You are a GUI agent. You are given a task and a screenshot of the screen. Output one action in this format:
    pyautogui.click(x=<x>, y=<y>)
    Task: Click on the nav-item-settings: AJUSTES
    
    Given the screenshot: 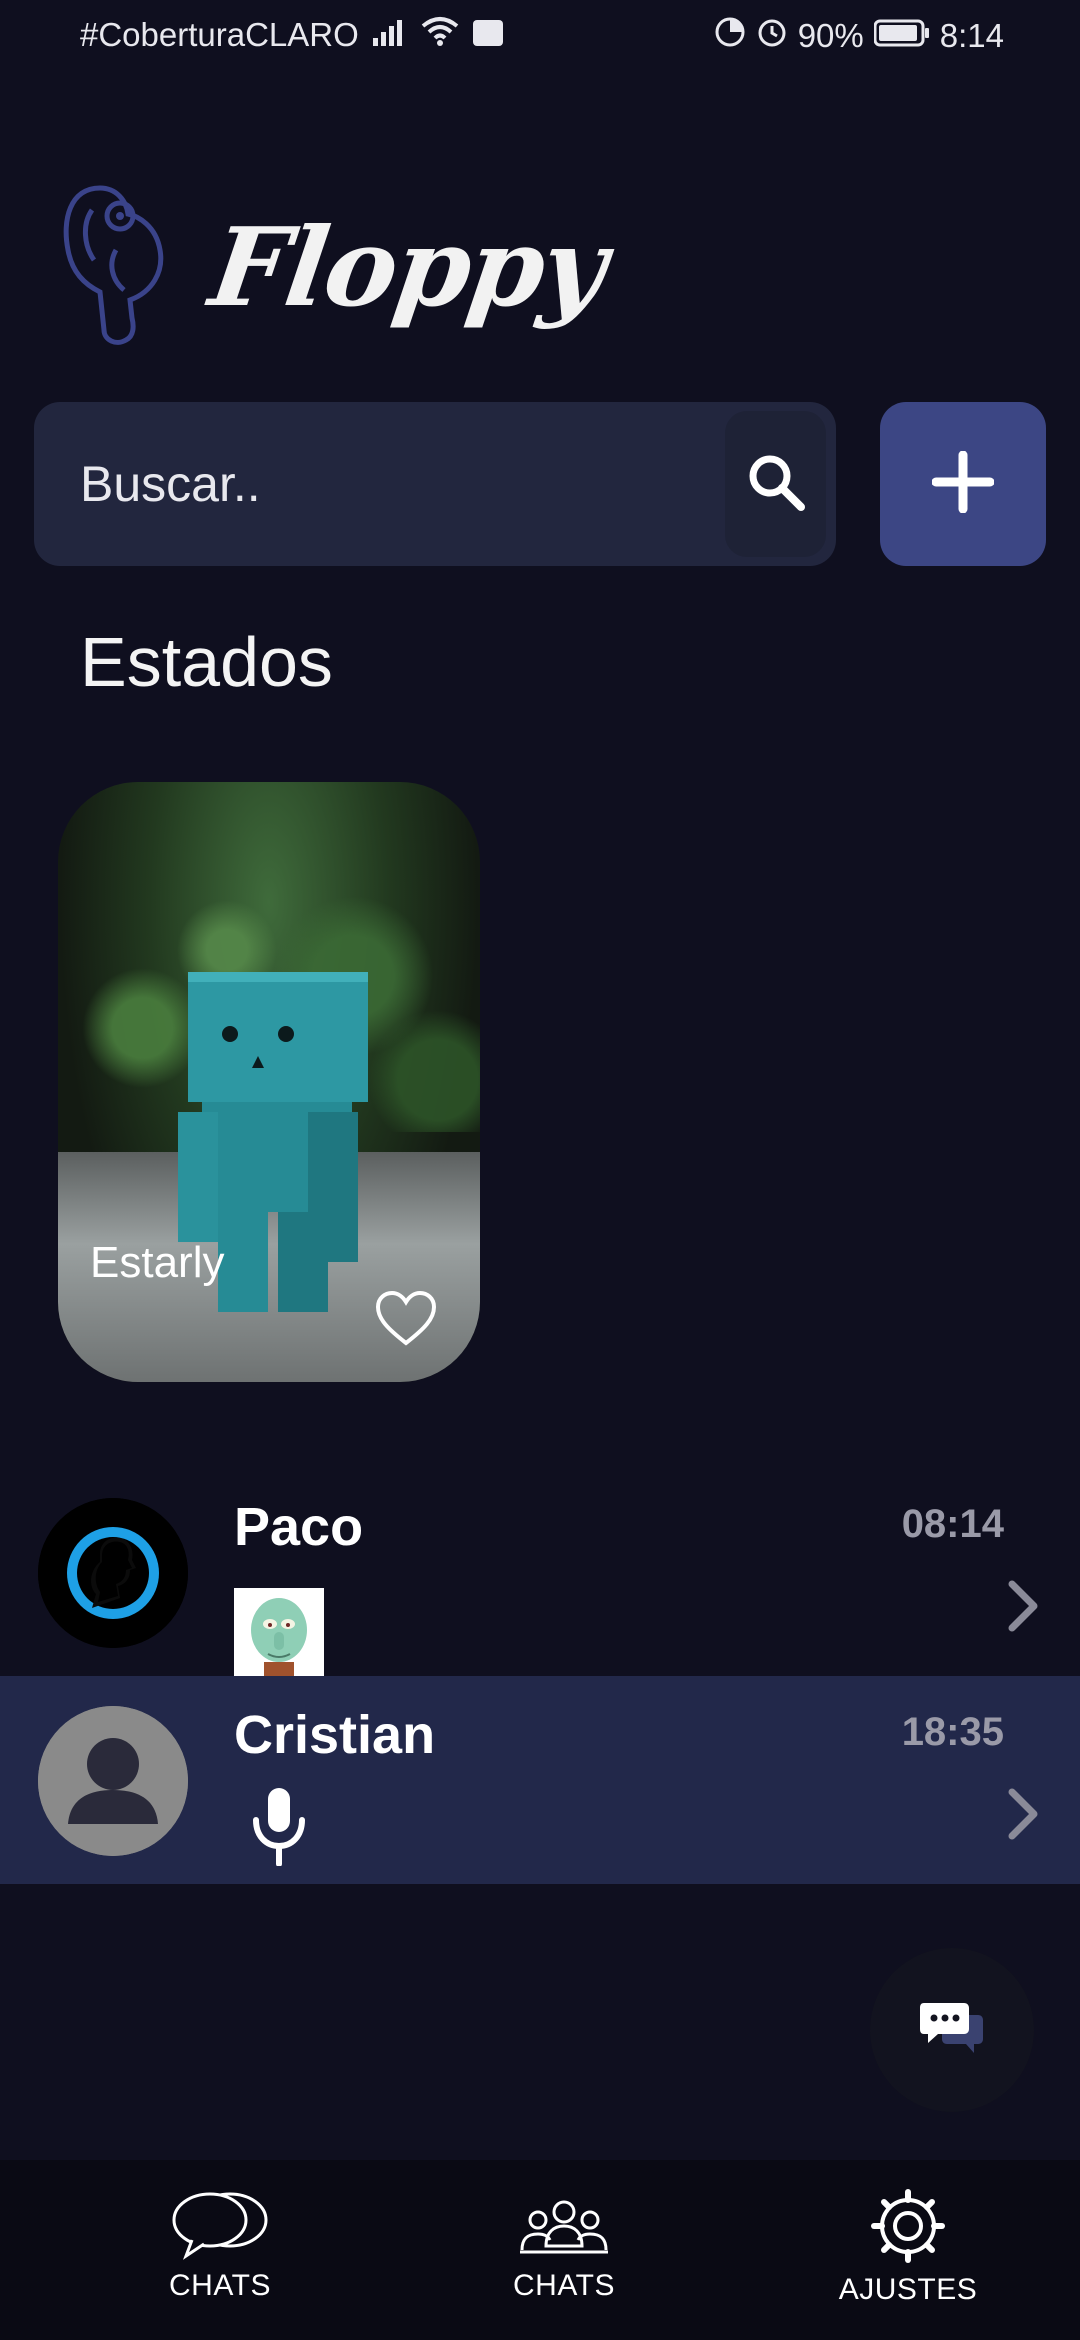 What is the action you would take?
    pyautogui.click(x=908, y=2247)
    